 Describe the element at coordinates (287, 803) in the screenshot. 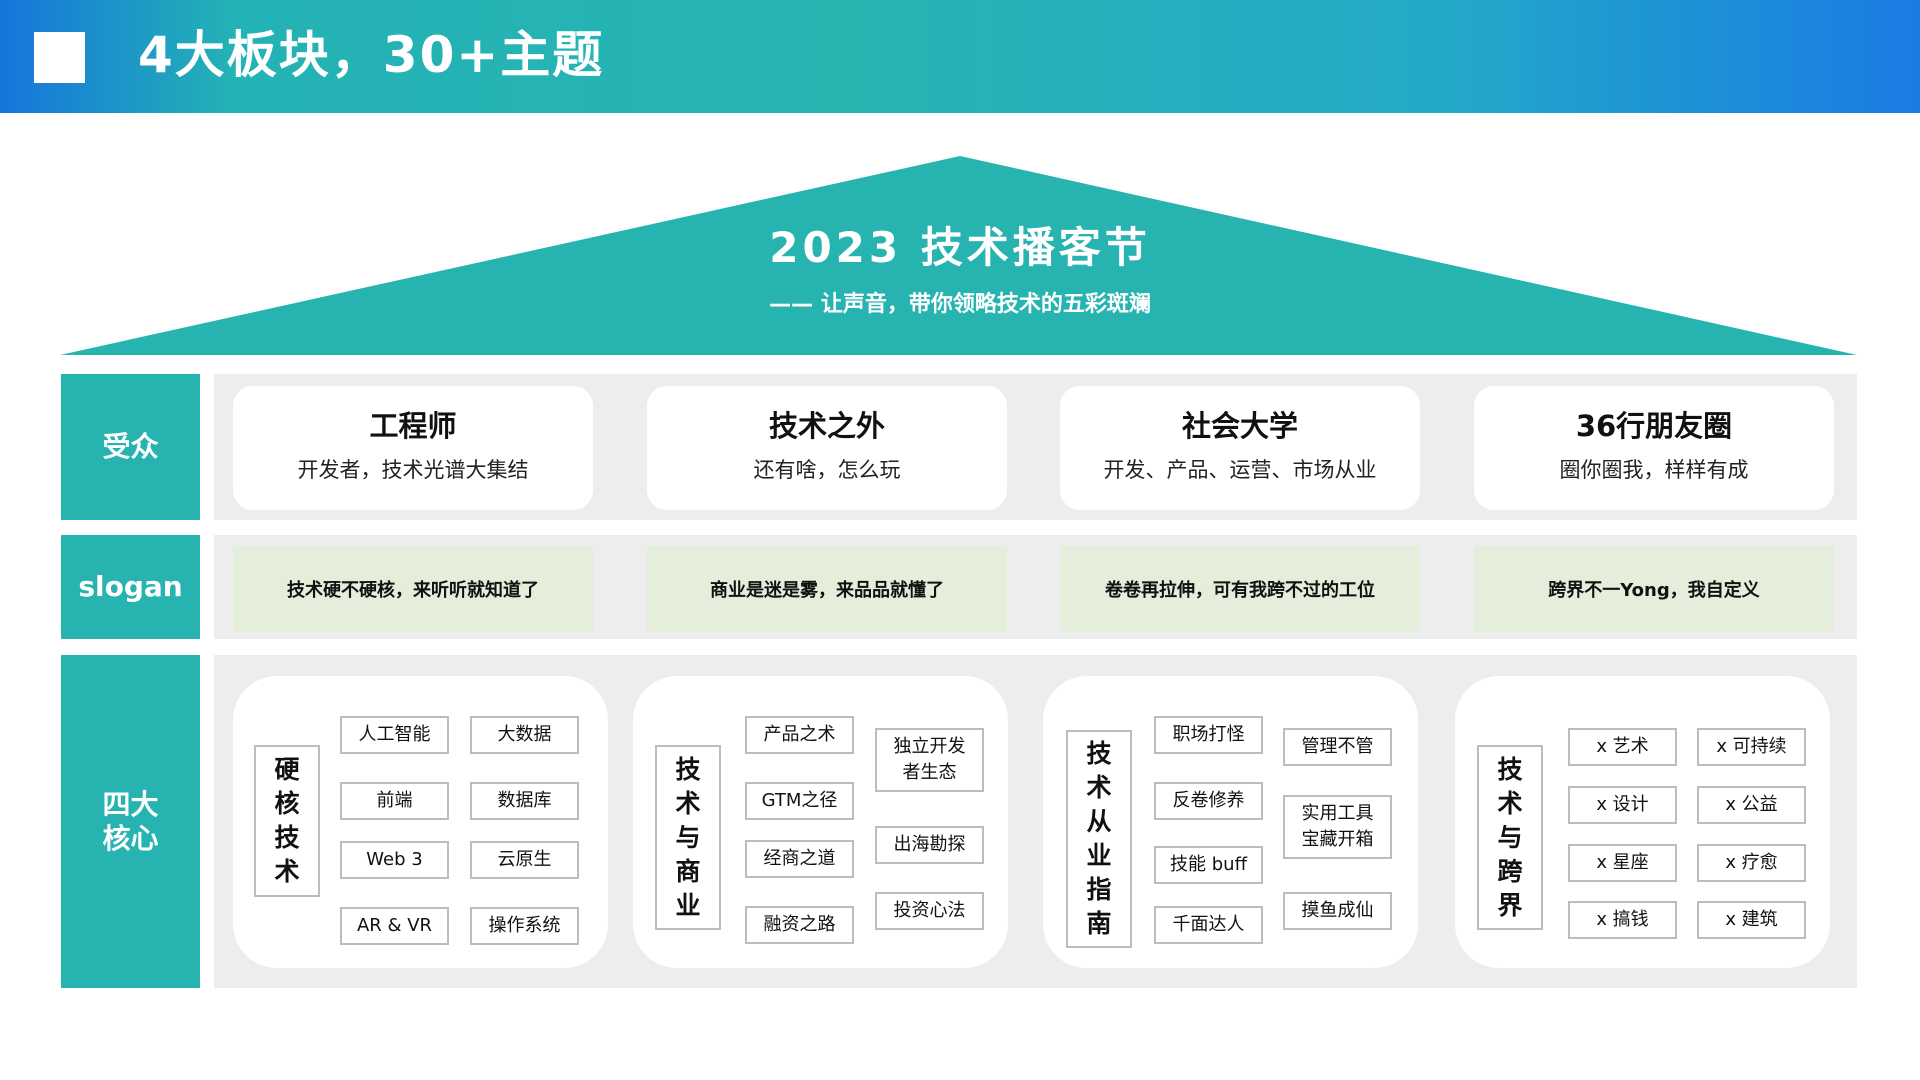

I see `core-label-char: 核` at that location.